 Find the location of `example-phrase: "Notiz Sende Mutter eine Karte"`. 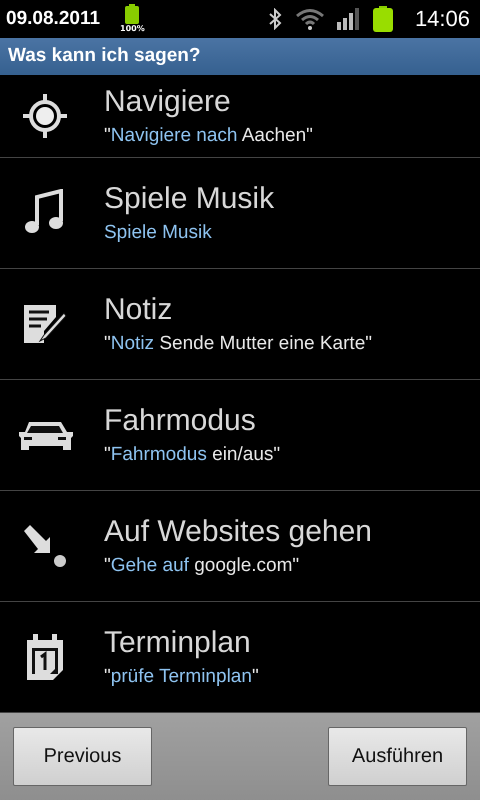

example-phrase: "Notiz Sende Mutter eine Karte" is located at coordinates (238, 344).